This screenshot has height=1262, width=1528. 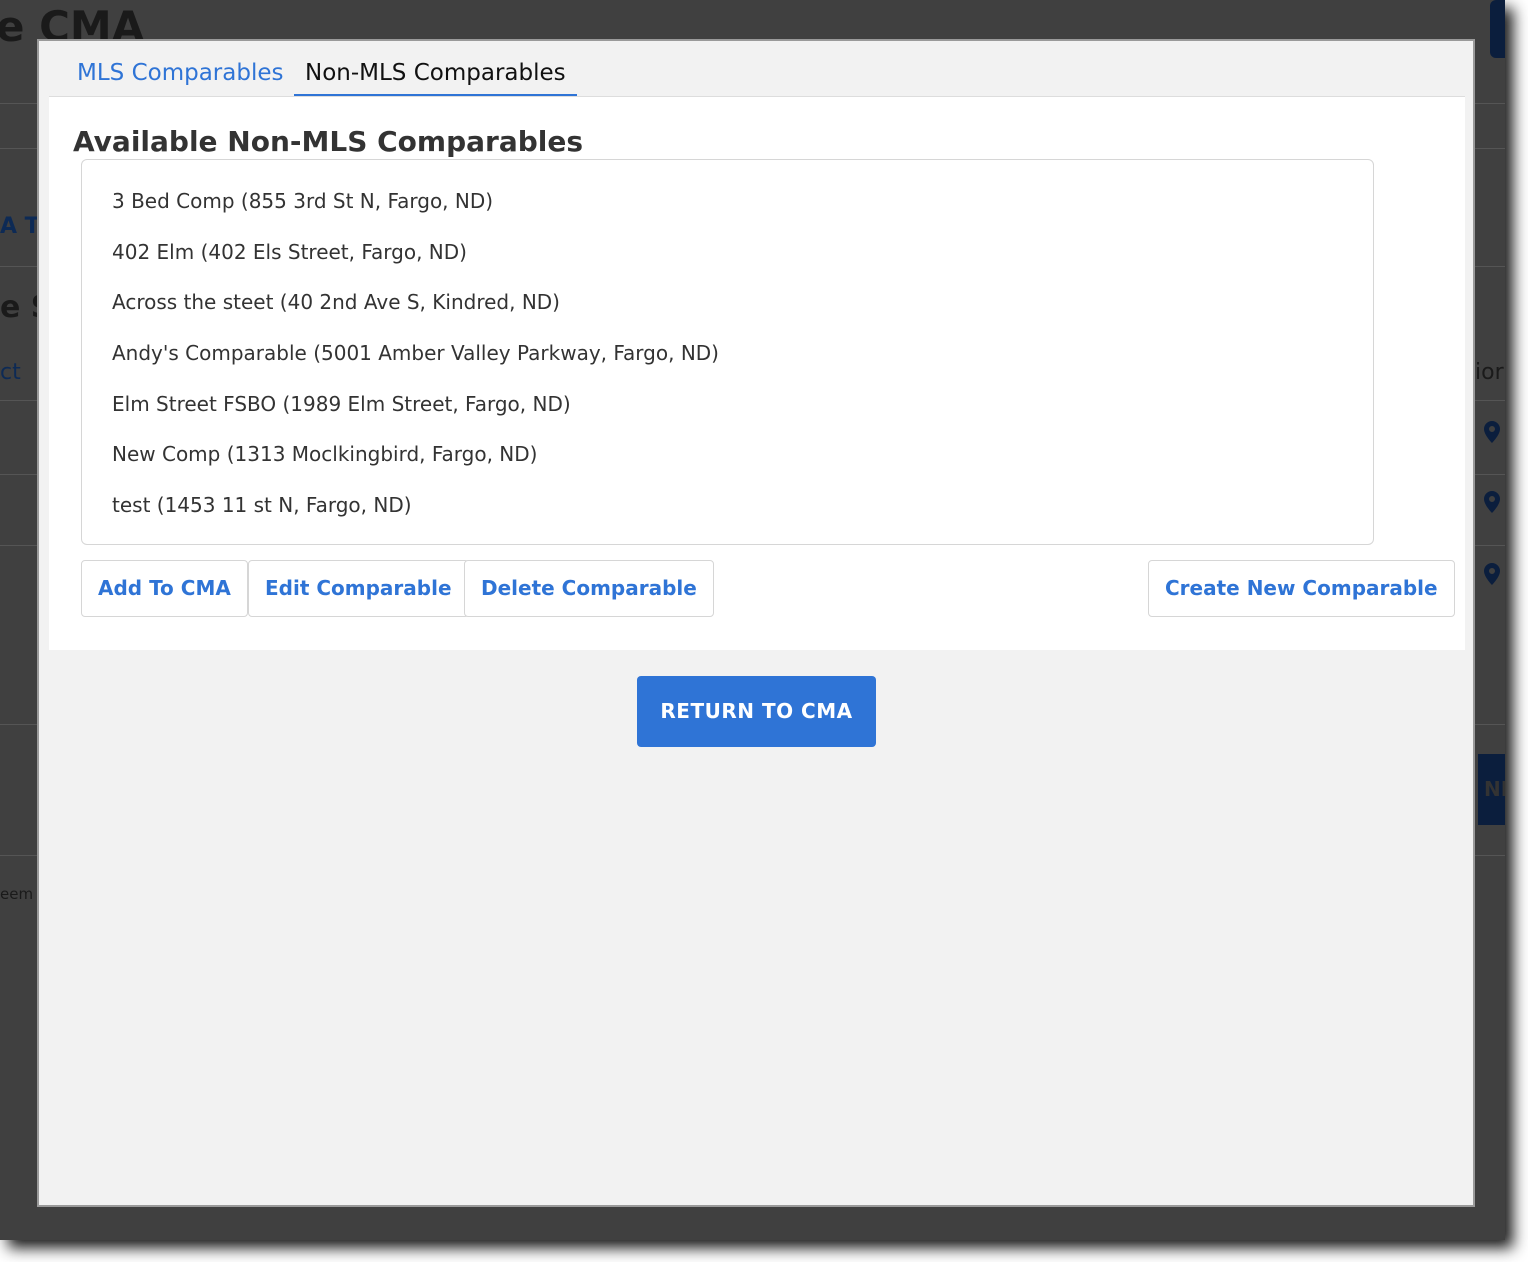 I want to click on panel-title: Available Non-MLS Comparables, so click(x=328, y=141).